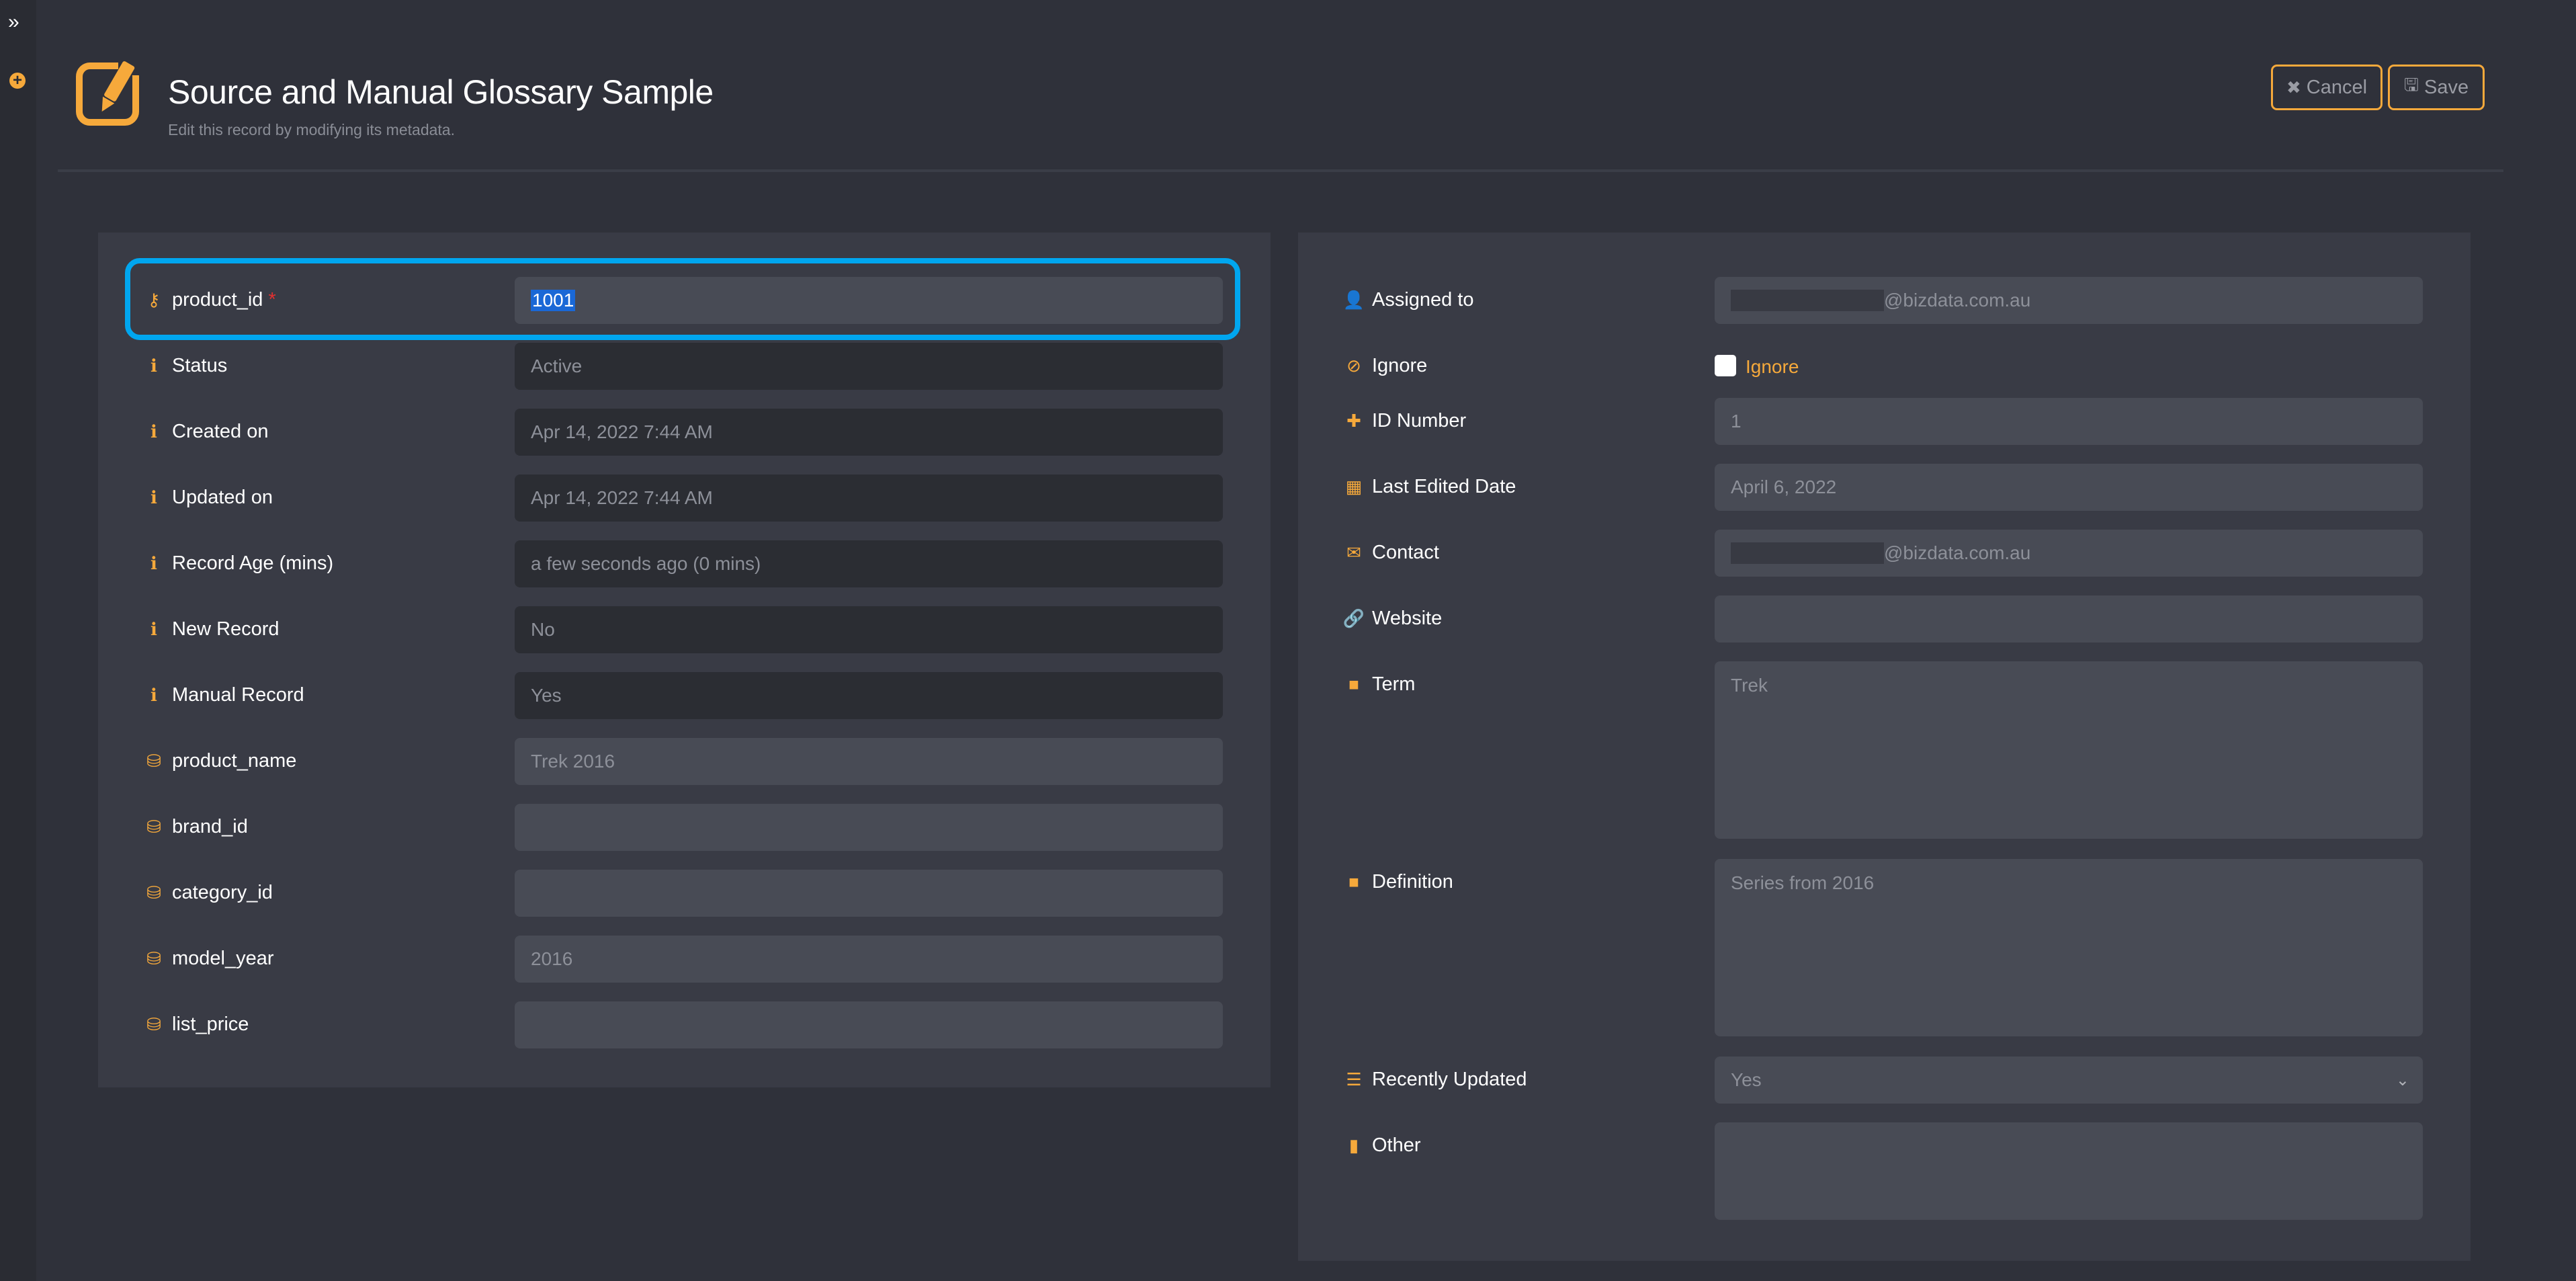 This screenshot has height=1281, width=2576. What do you see at coordinates (1725, 366) in the screenshot?
I see `ignore-checkbox` at bounding box center [1725, 366].